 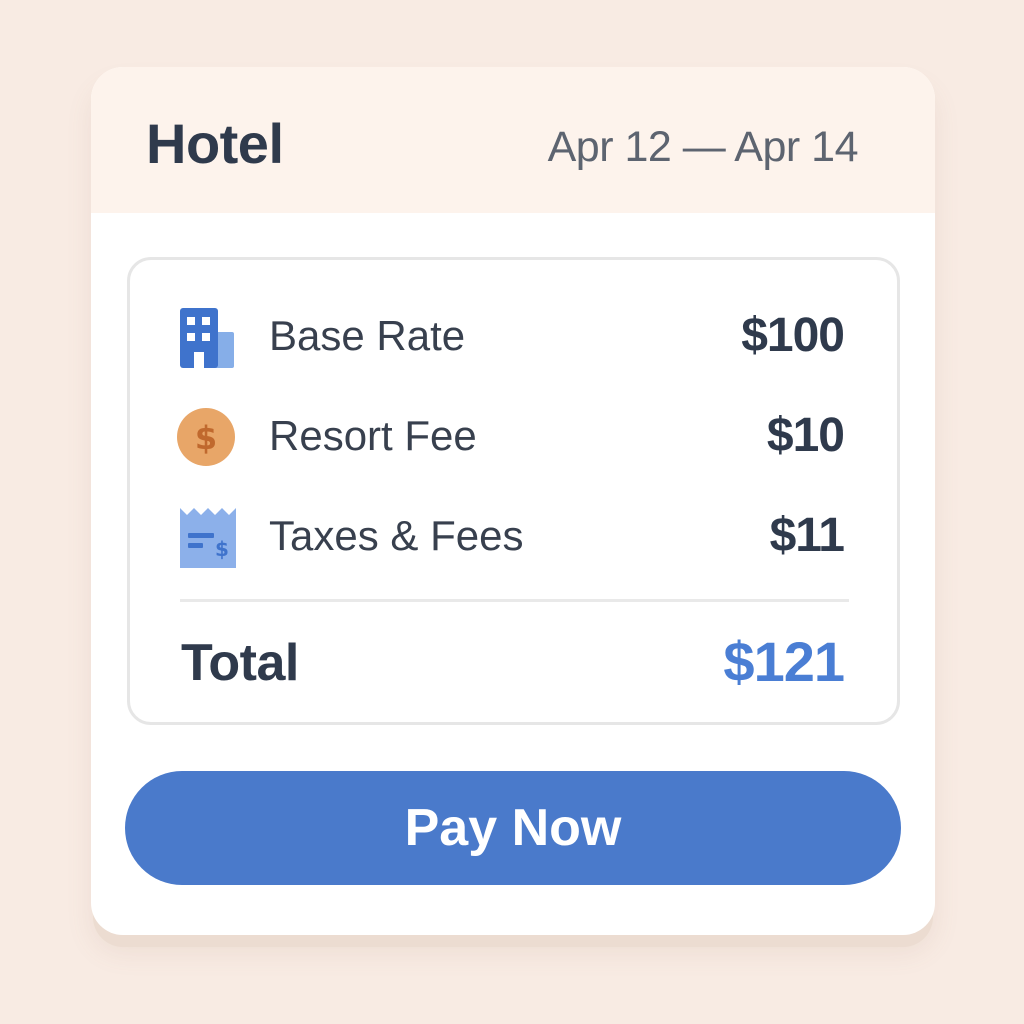 What do you see at coordinates (805, 435) in the screenshot?
I see `line-item-amount: $10` at bounding box center [805, 435].